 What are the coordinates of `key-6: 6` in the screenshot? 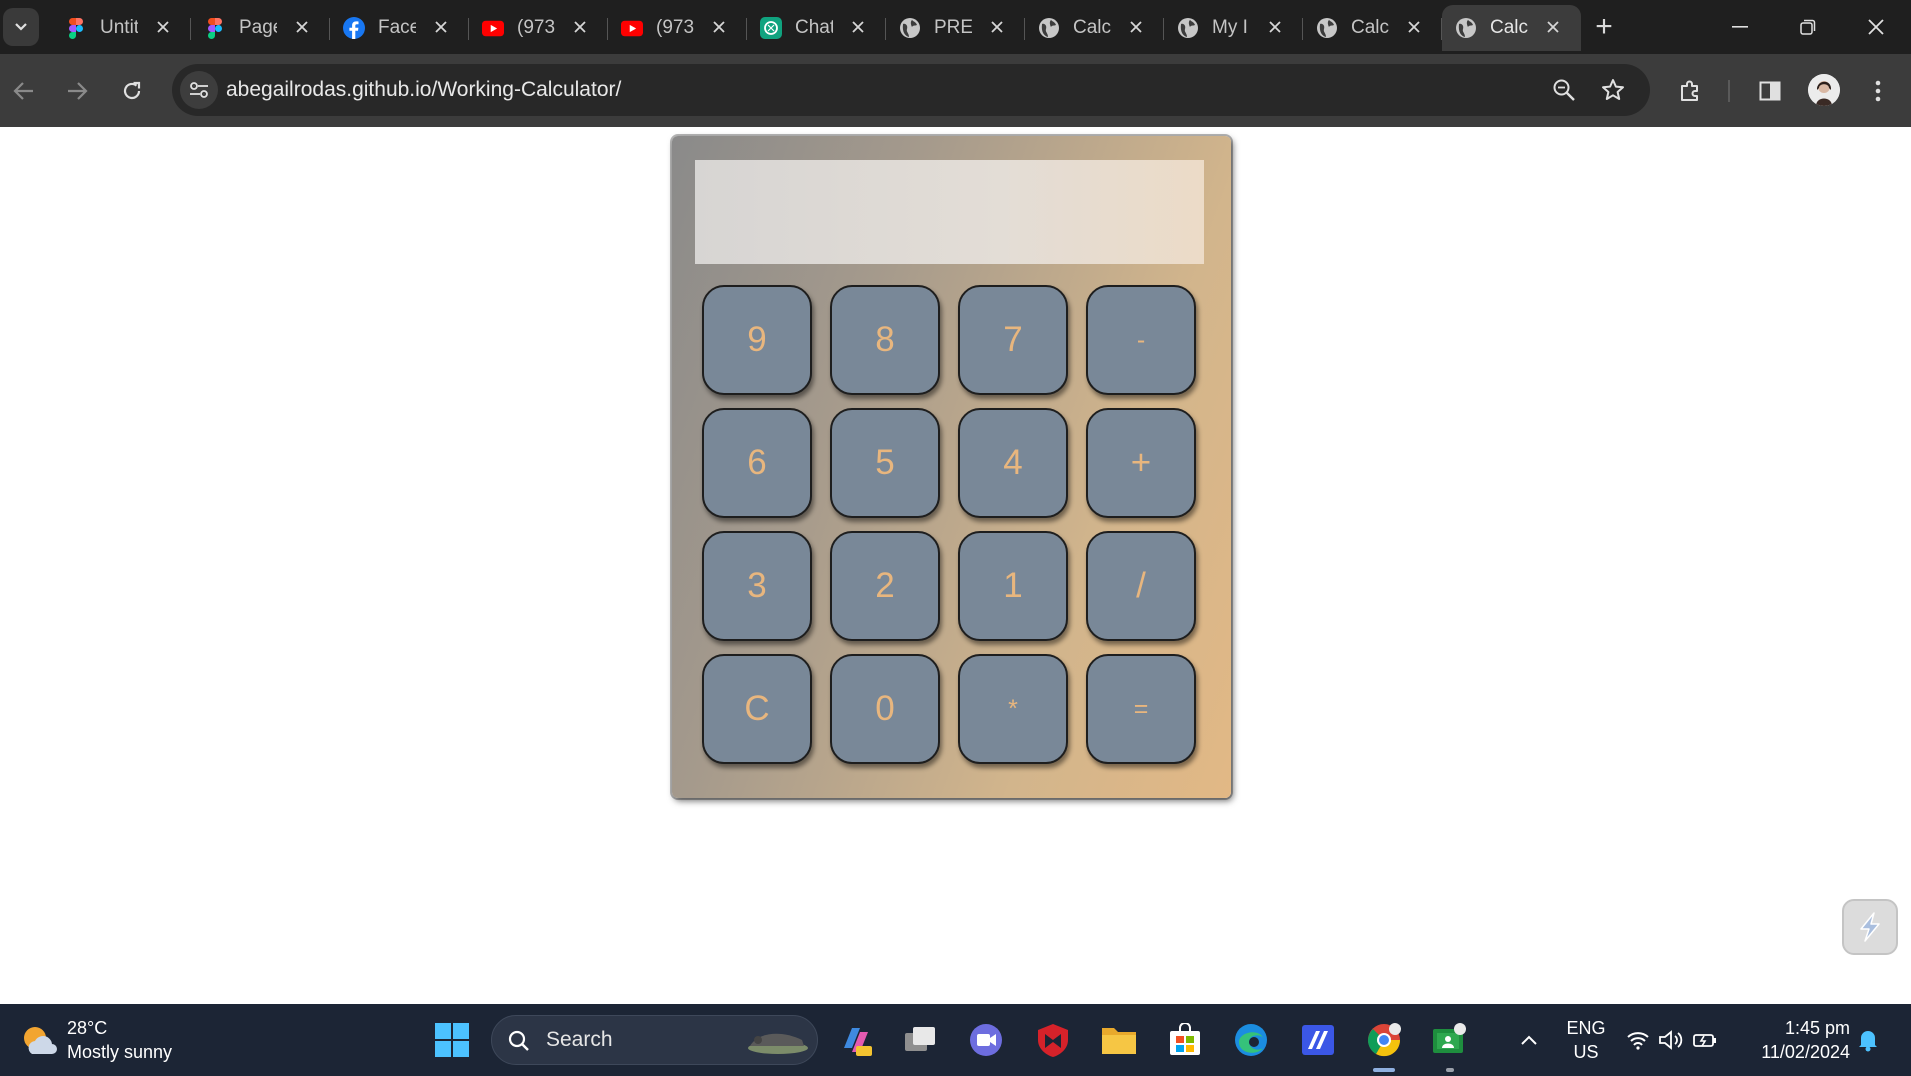 It's located at (757, 463).